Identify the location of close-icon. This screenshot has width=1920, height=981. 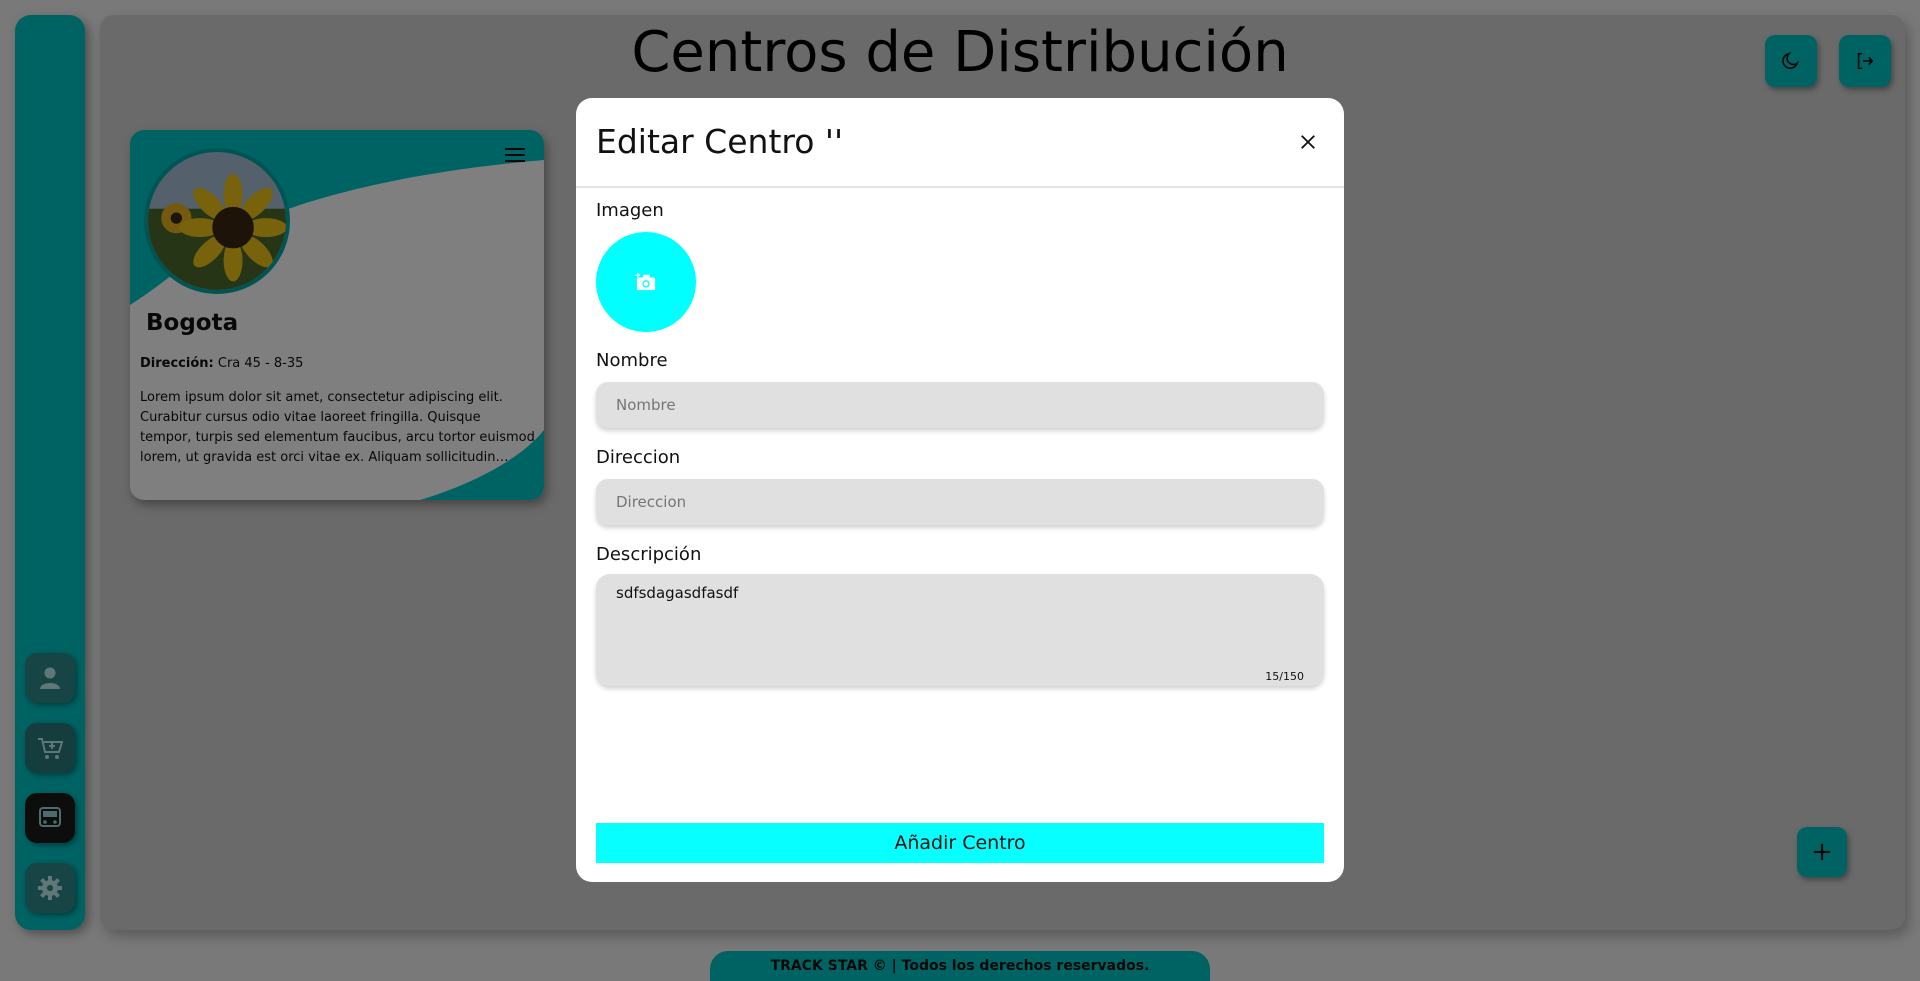
(1308, 142).